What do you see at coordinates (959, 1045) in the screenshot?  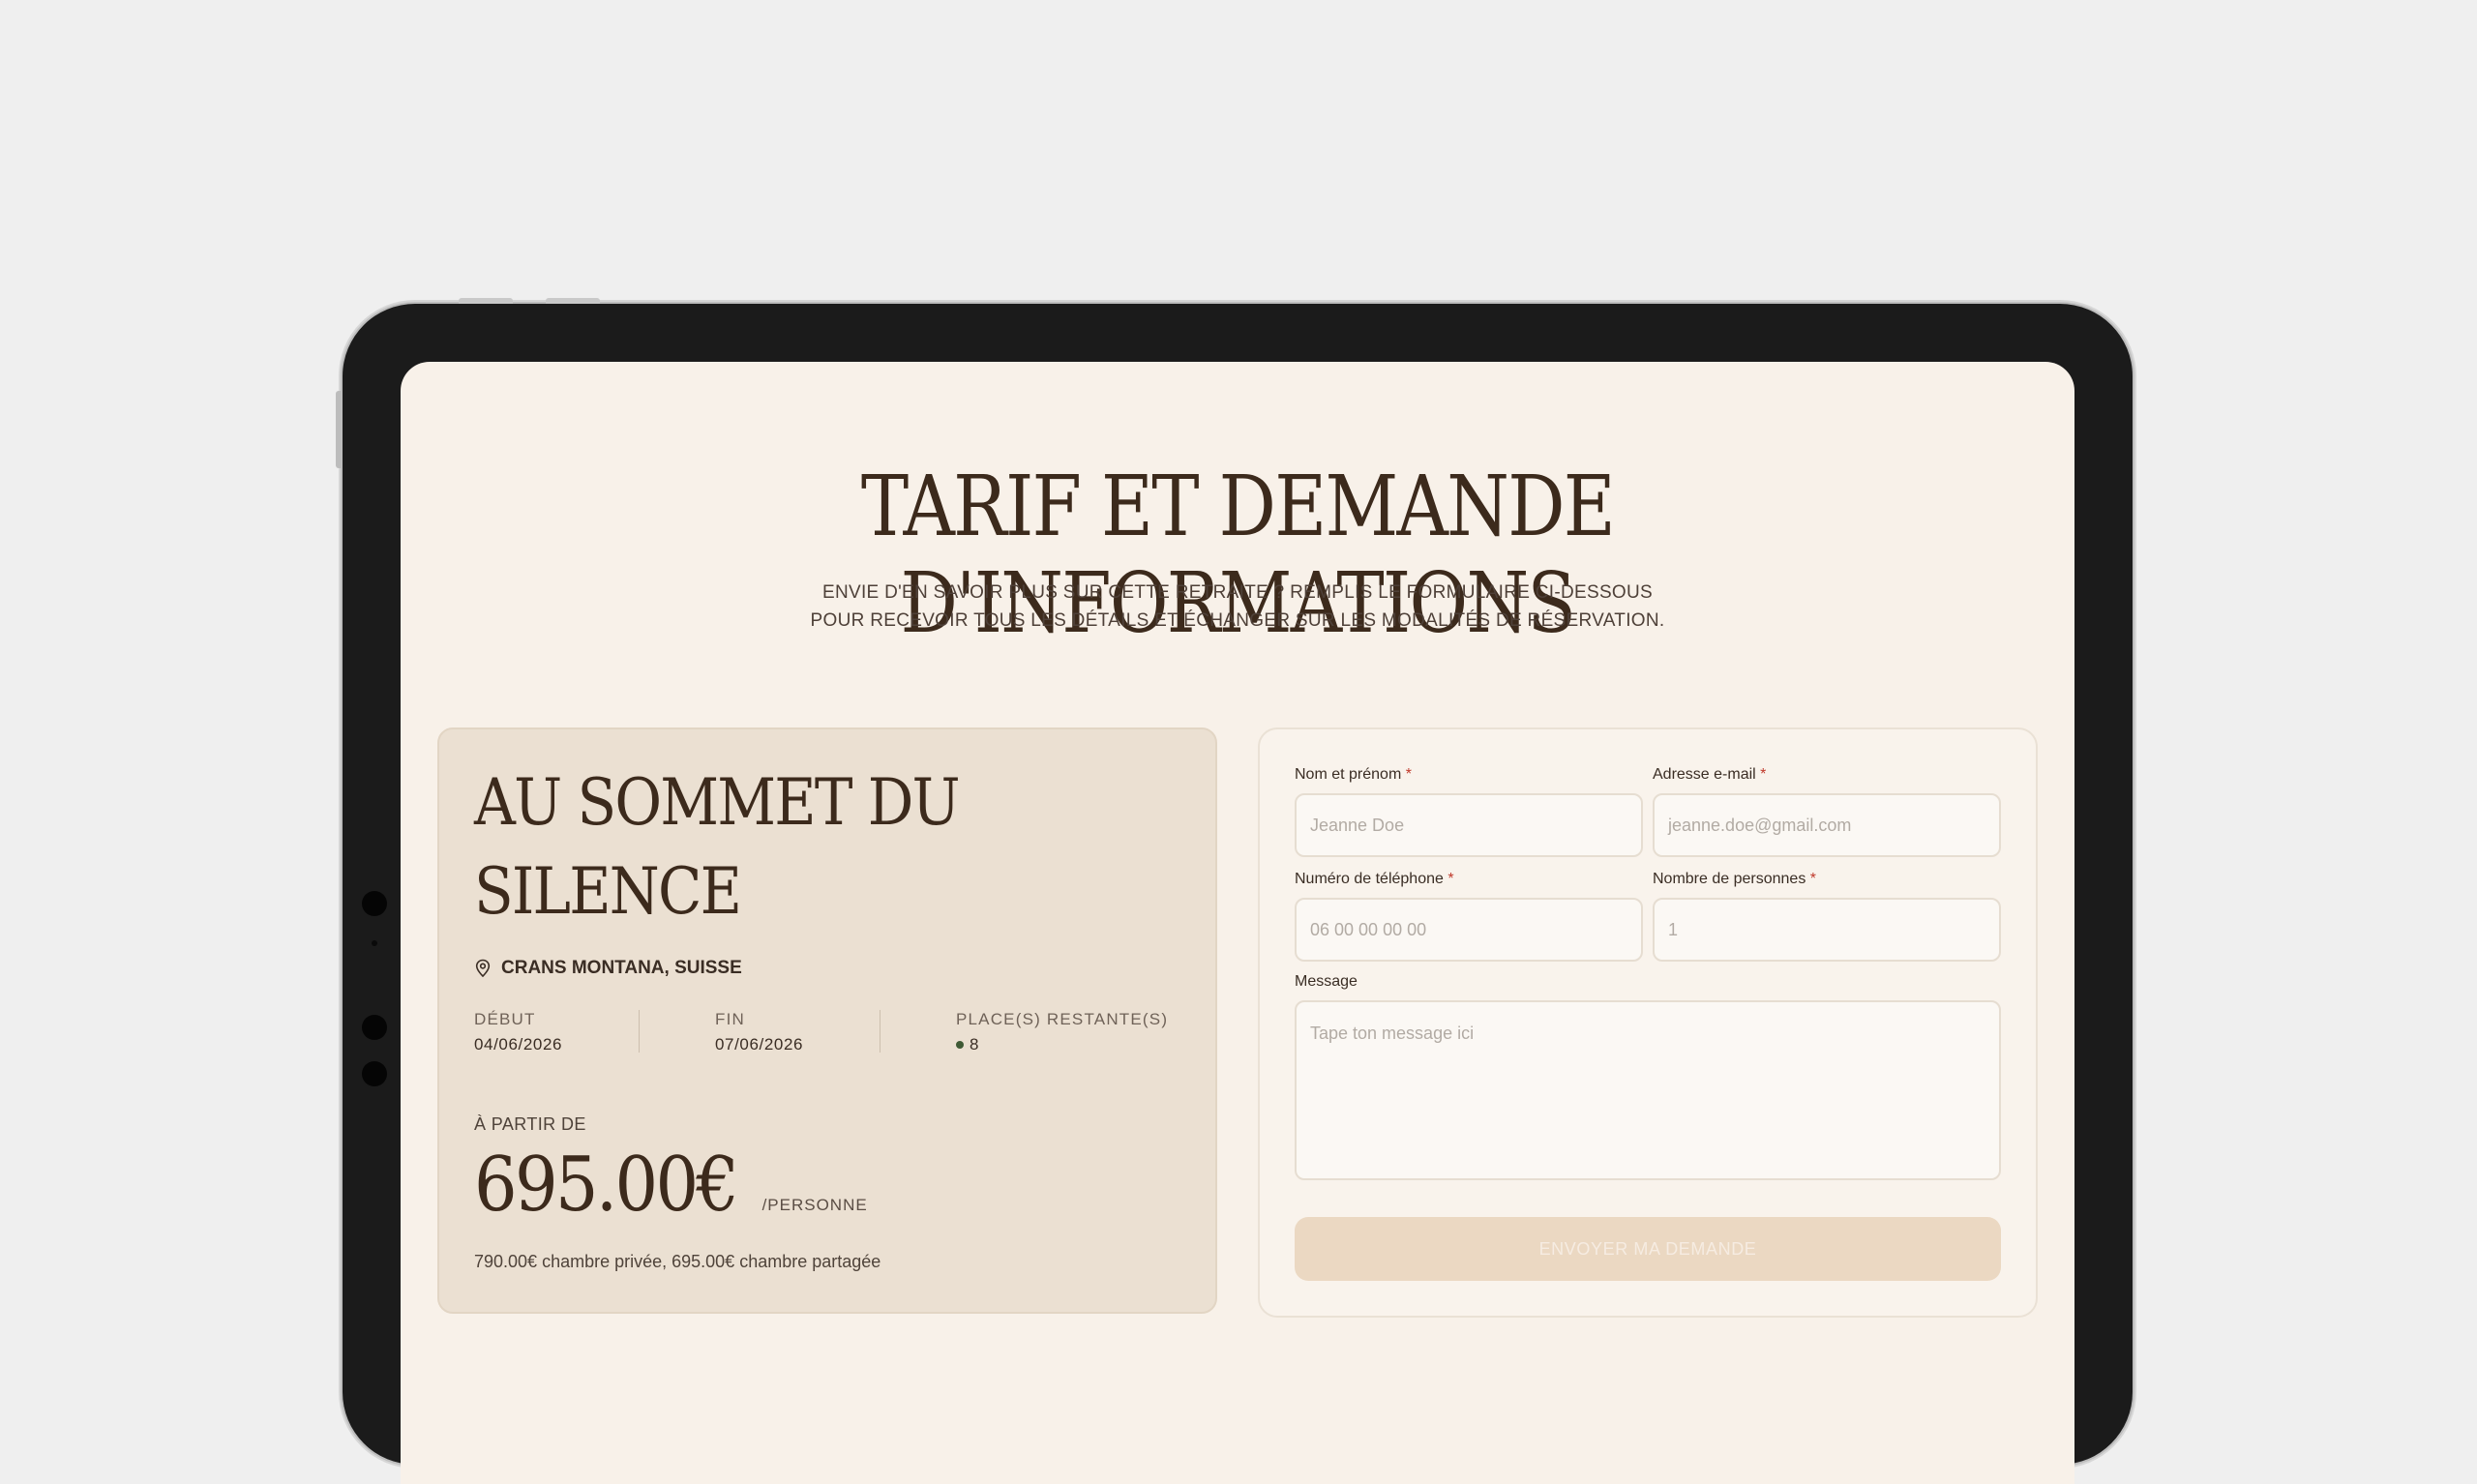 I see `availability-dot-icon` at bounding box center [959, 1045].